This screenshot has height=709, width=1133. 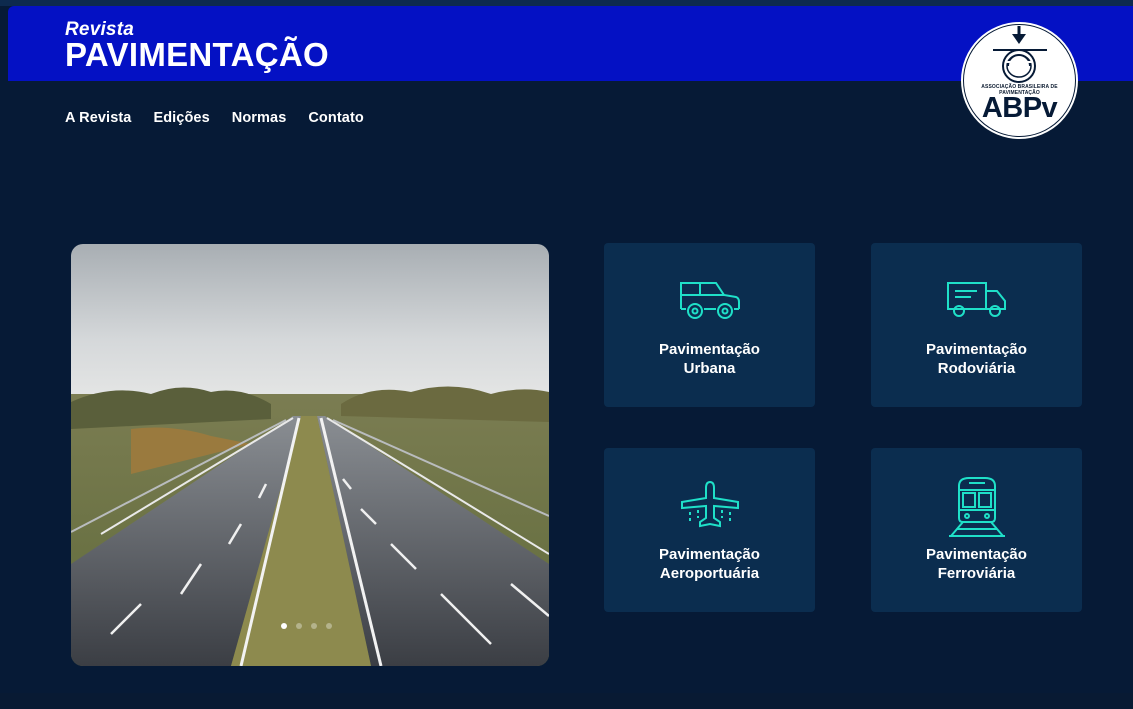 I want to click on brand-logo-link: Revista PAVIMENTAÇÃO, so click(x=197, y=45).